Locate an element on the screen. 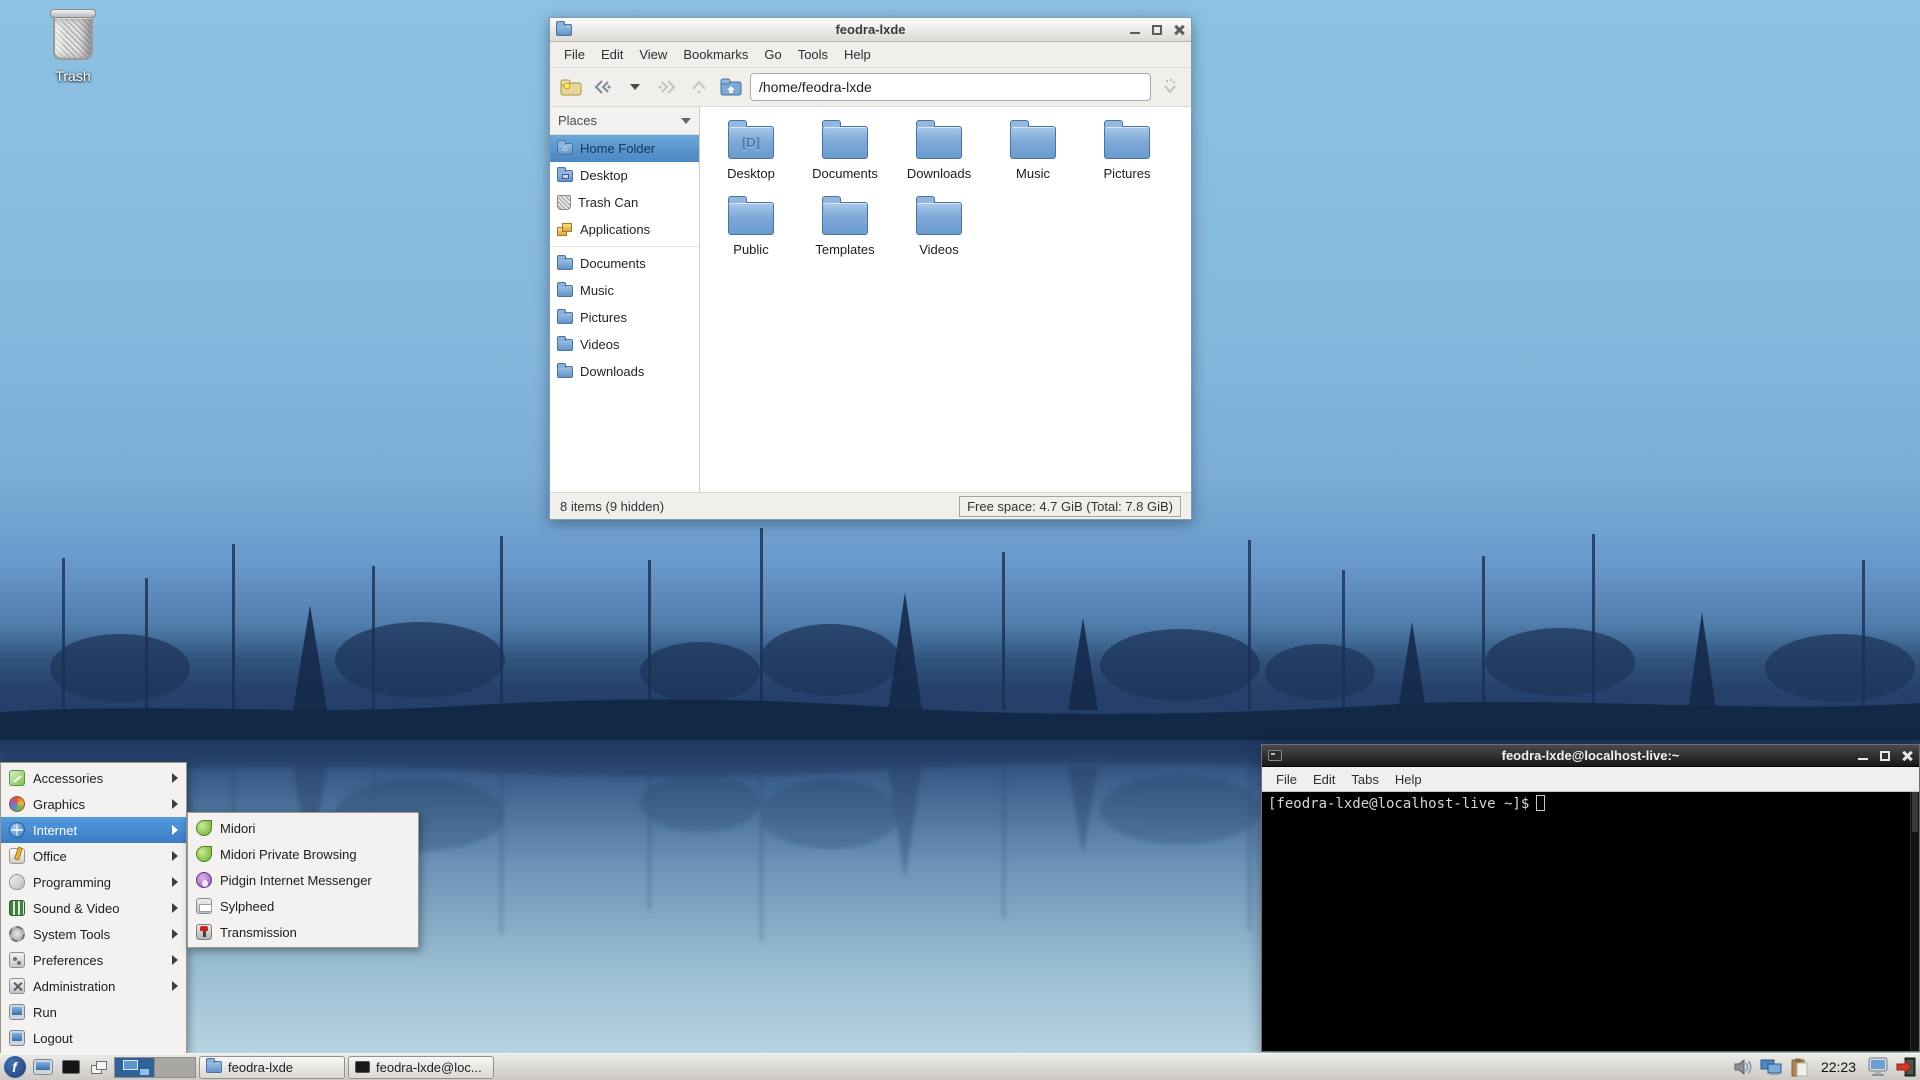 Image resolution: width=1920 pixels, height=1080 pixels. up-button is located at coordinates (699, 87).